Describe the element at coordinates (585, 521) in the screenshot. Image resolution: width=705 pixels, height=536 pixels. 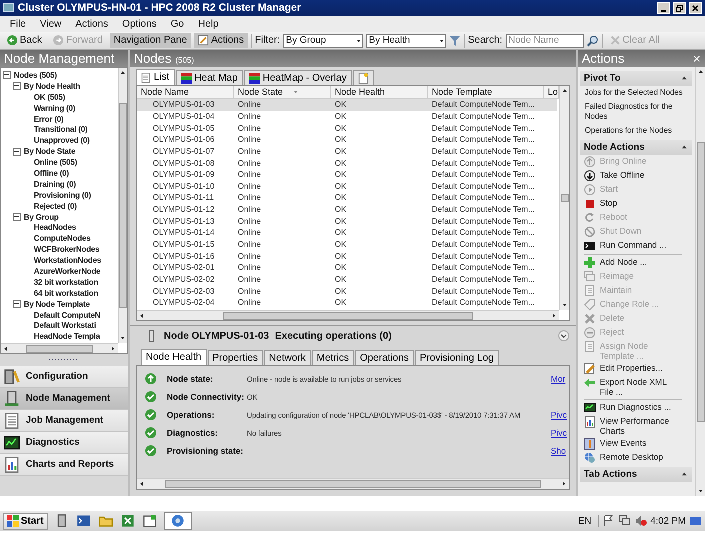
I see `language-indicator: EN` at that location.